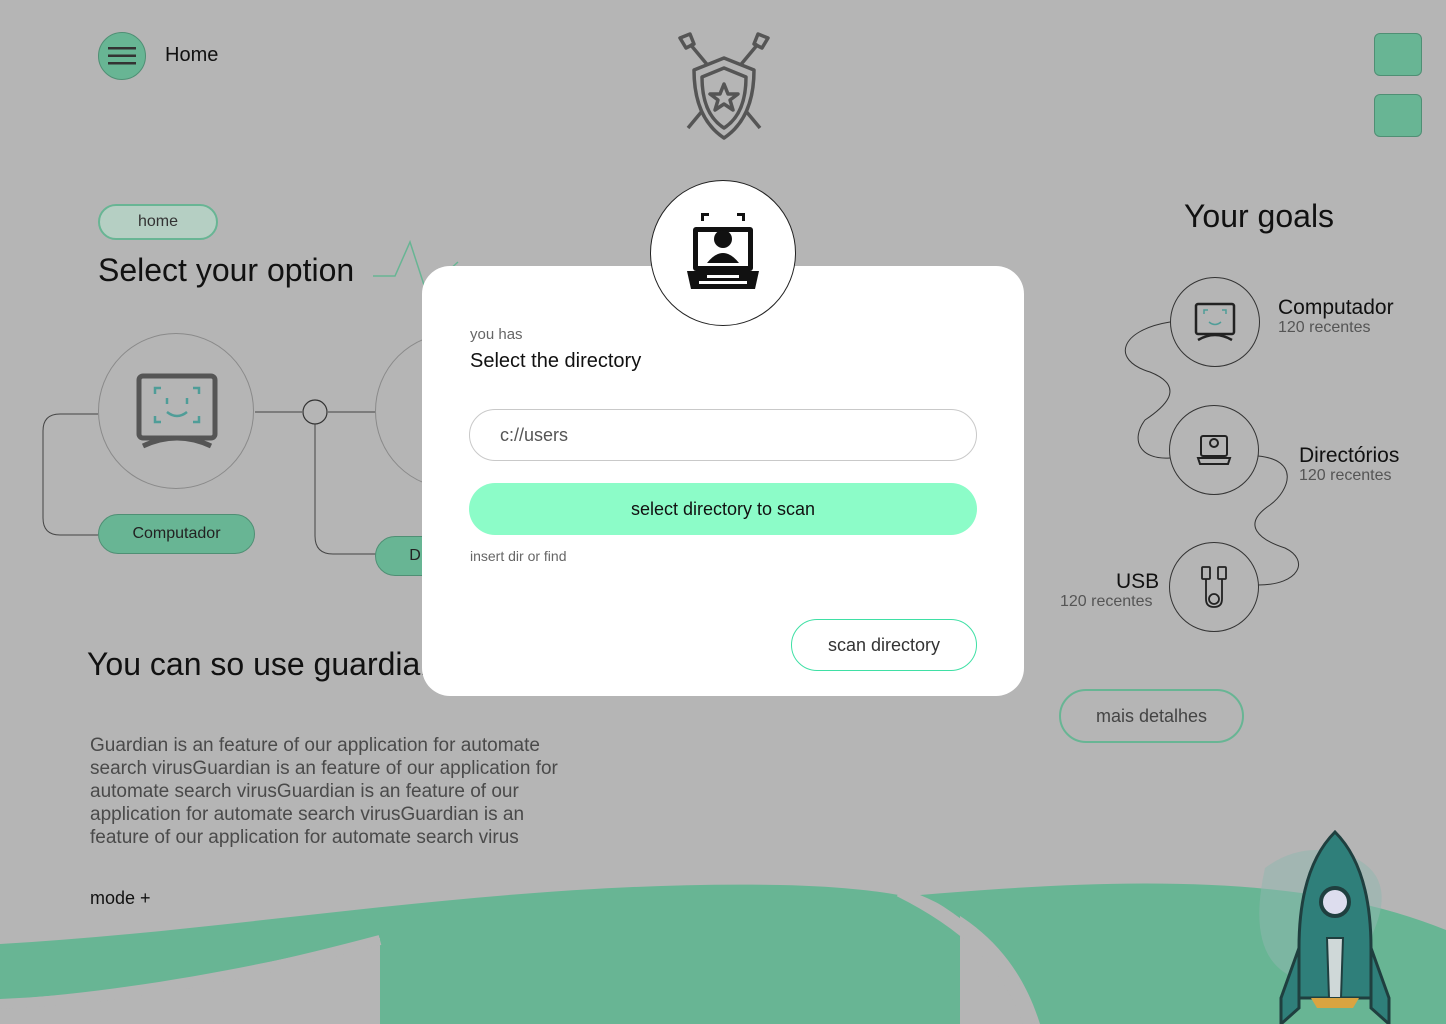 This screenshot has width=1446, height=1024. Describe the element at coordinates (556, 361) in the screenshot. I see `modal-title: Select the directory` at that location.